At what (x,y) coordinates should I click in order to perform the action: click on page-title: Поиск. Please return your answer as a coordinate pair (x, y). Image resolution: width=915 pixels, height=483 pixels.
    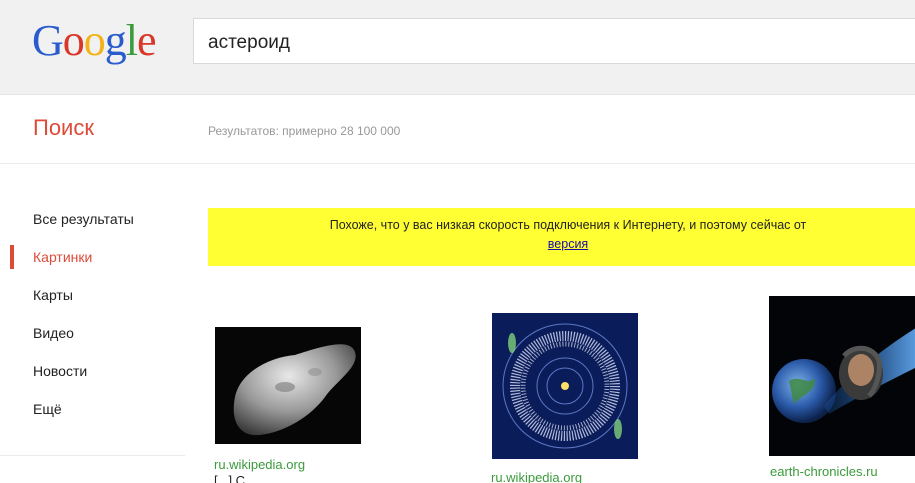
    Looking at the image, I should click on (63, 127).